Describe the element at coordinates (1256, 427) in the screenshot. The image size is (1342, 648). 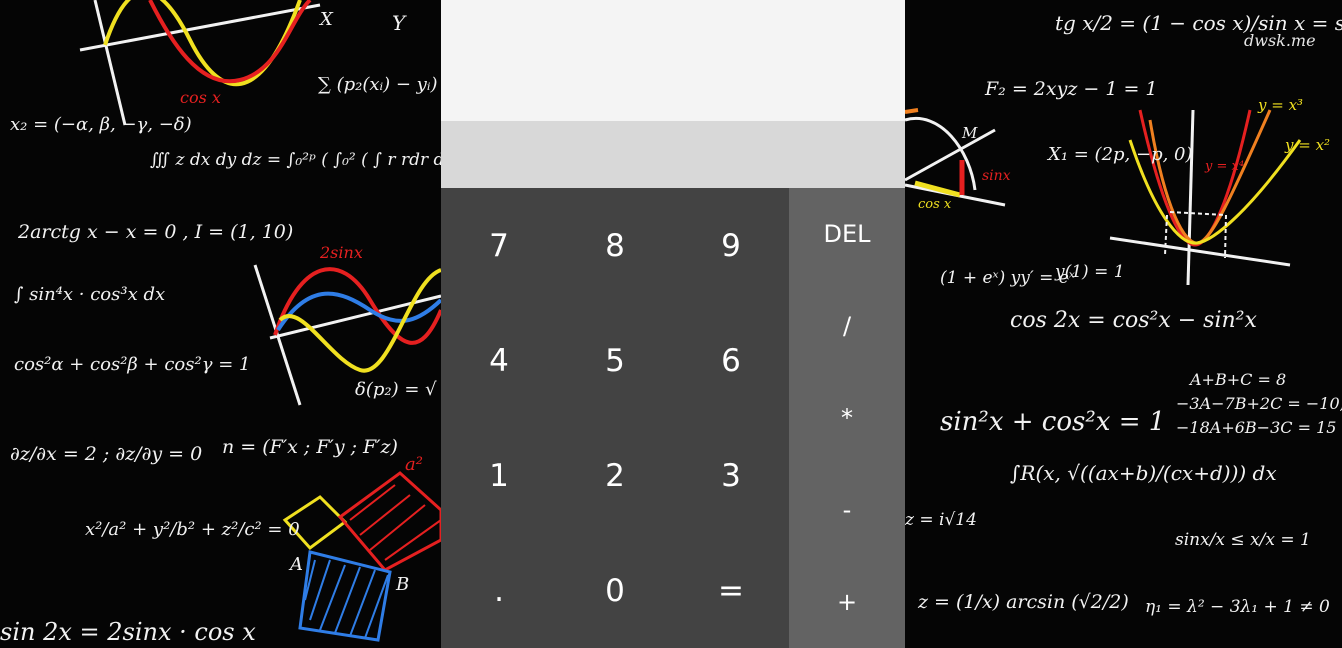
I see `formula-right-12: −18A+6B−3C = 15` at that location.